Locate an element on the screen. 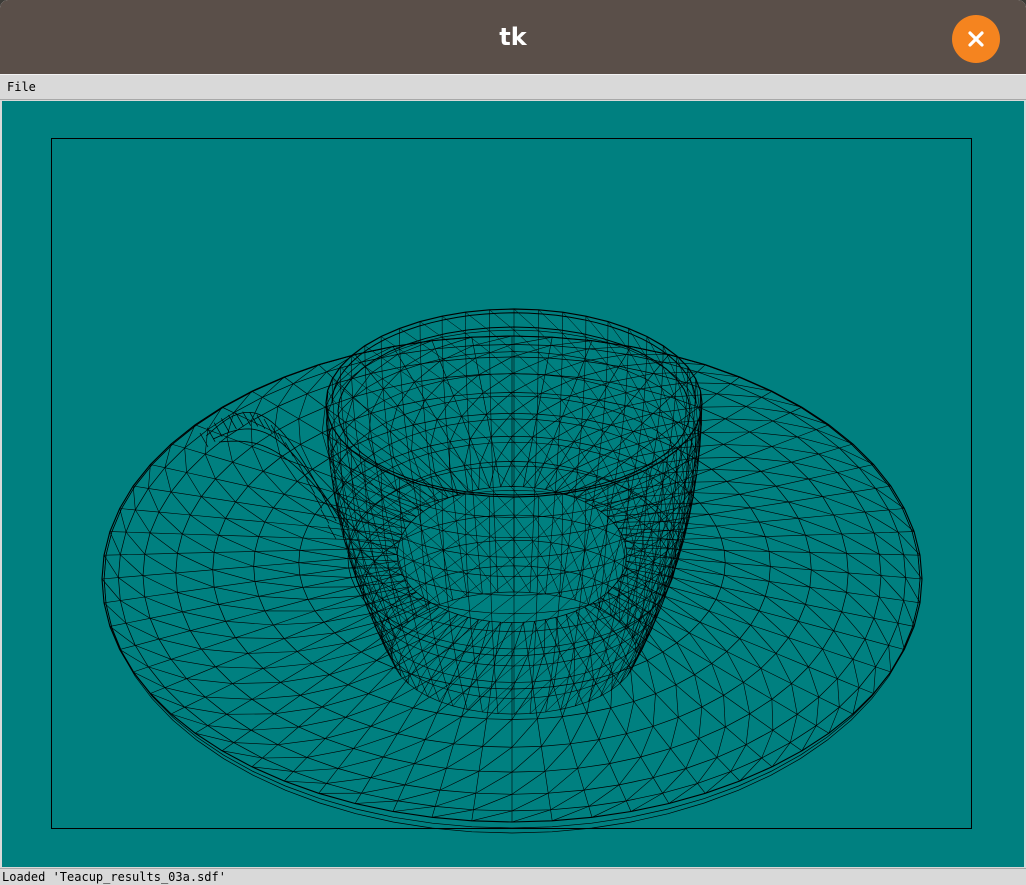  close-button is located at coordinates (976, 39).